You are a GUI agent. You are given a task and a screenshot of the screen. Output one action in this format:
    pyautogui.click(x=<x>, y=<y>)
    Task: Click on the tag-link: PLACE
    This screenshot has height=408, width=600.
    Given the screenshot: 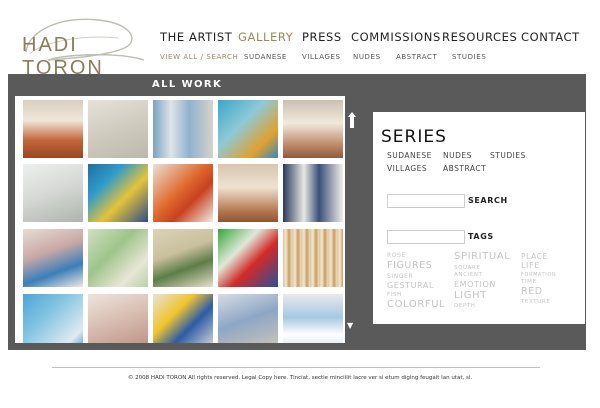 What is the action you would take?
    pyautogui.click(x=534, y=256)
    